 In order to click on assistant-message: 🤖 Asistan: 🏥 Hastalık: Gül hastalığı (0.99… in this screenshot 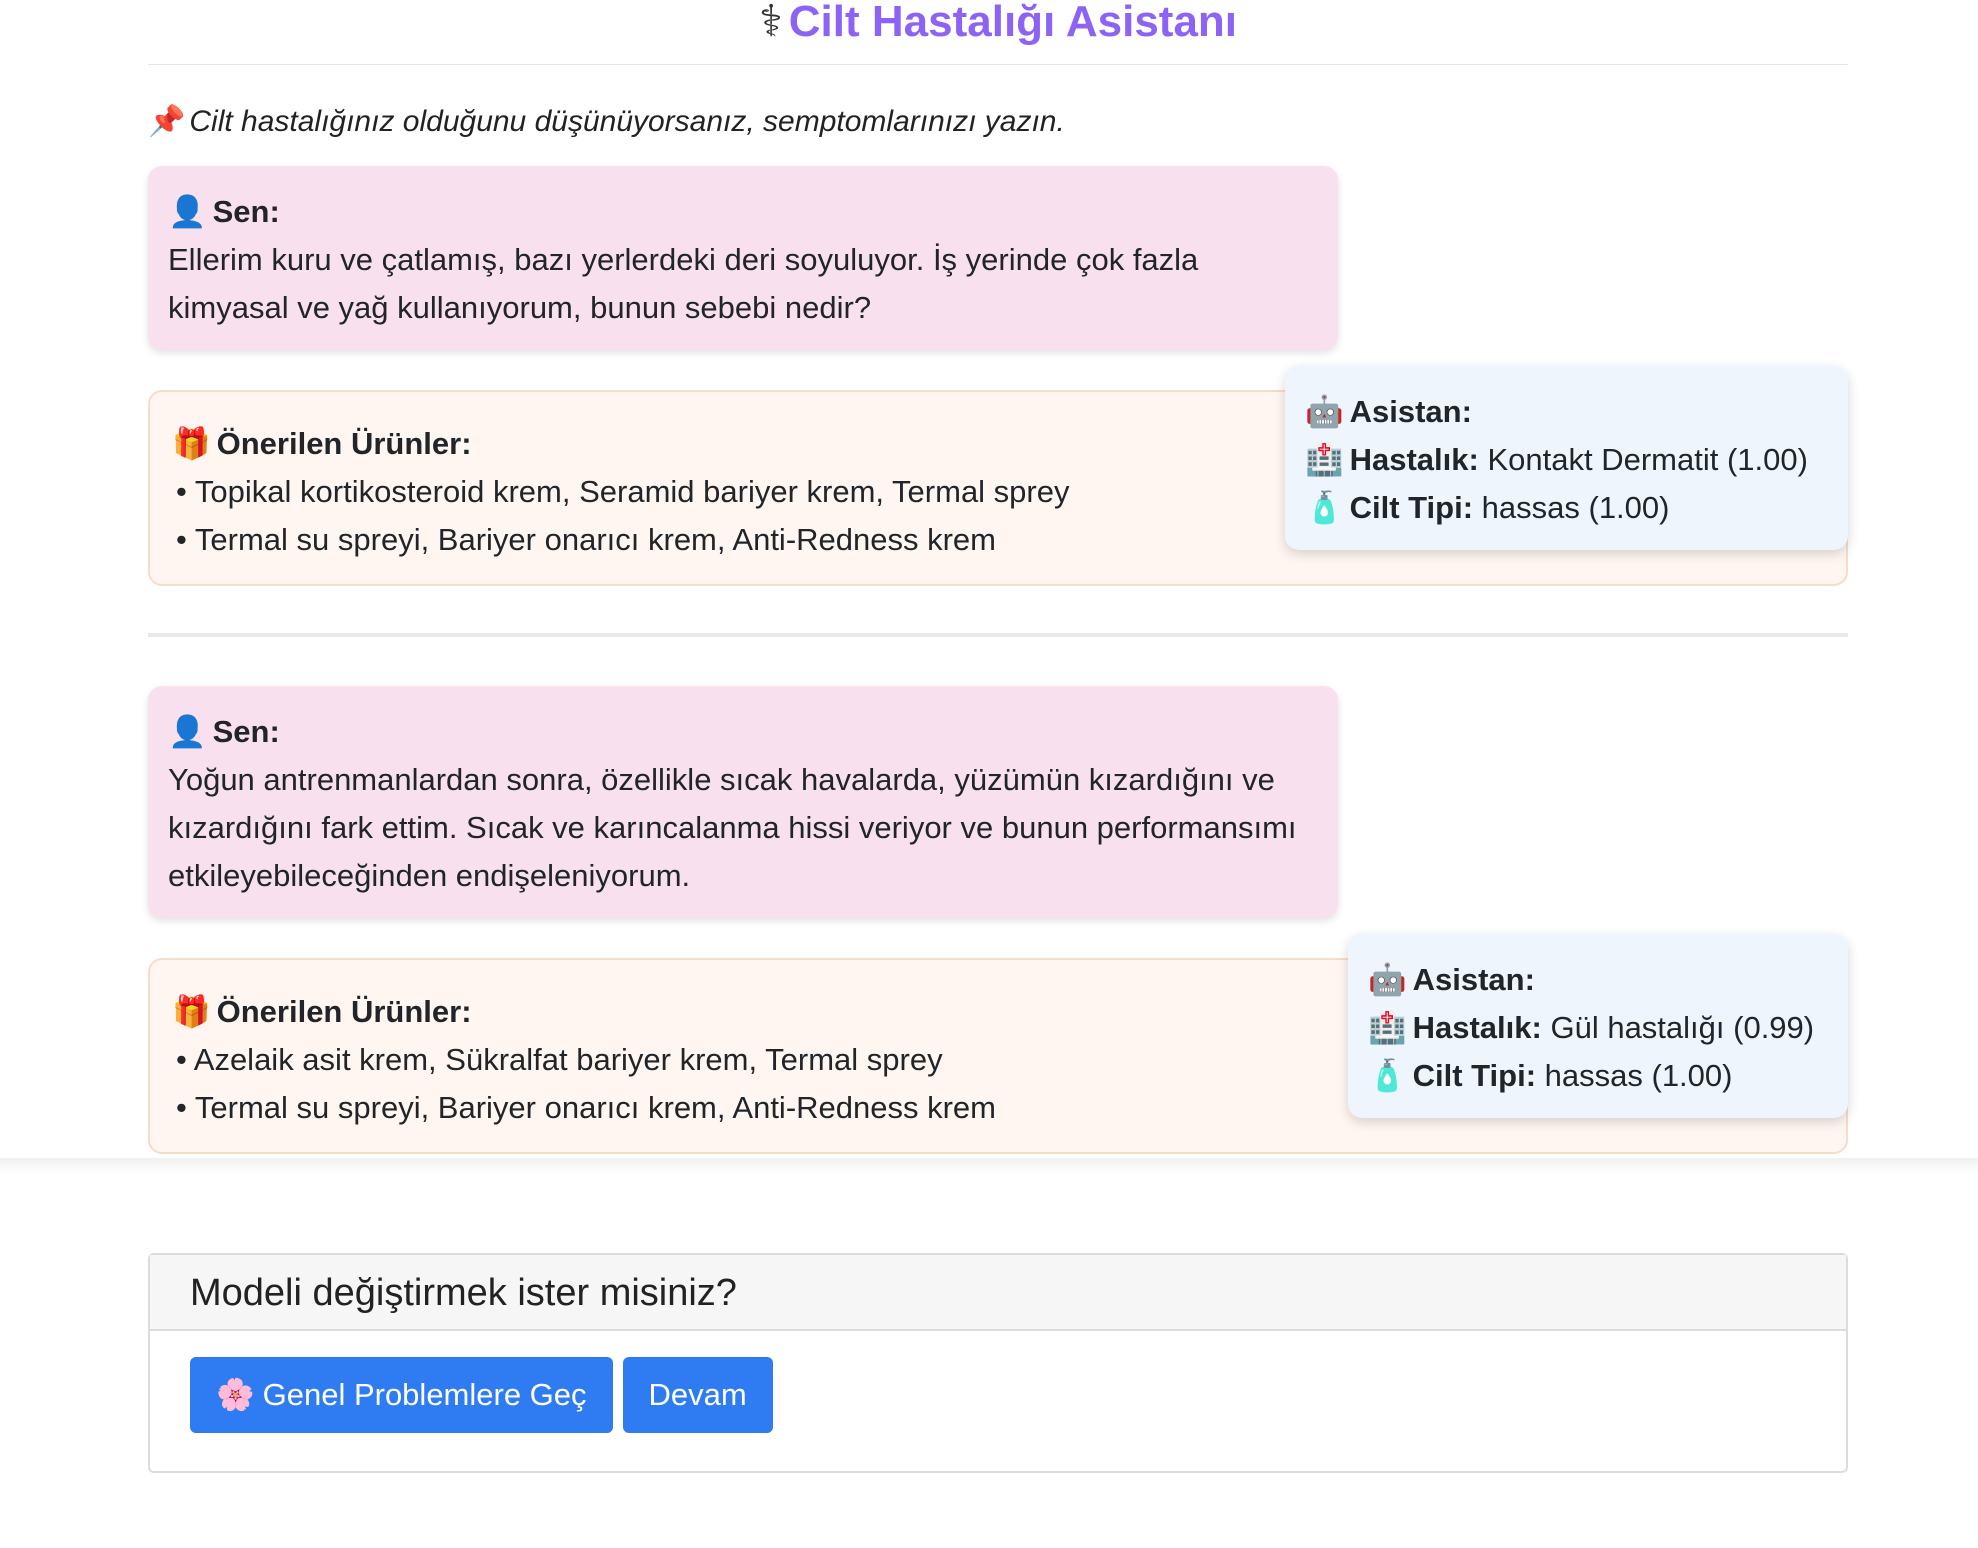, I will do `click(1598, 1026)`.